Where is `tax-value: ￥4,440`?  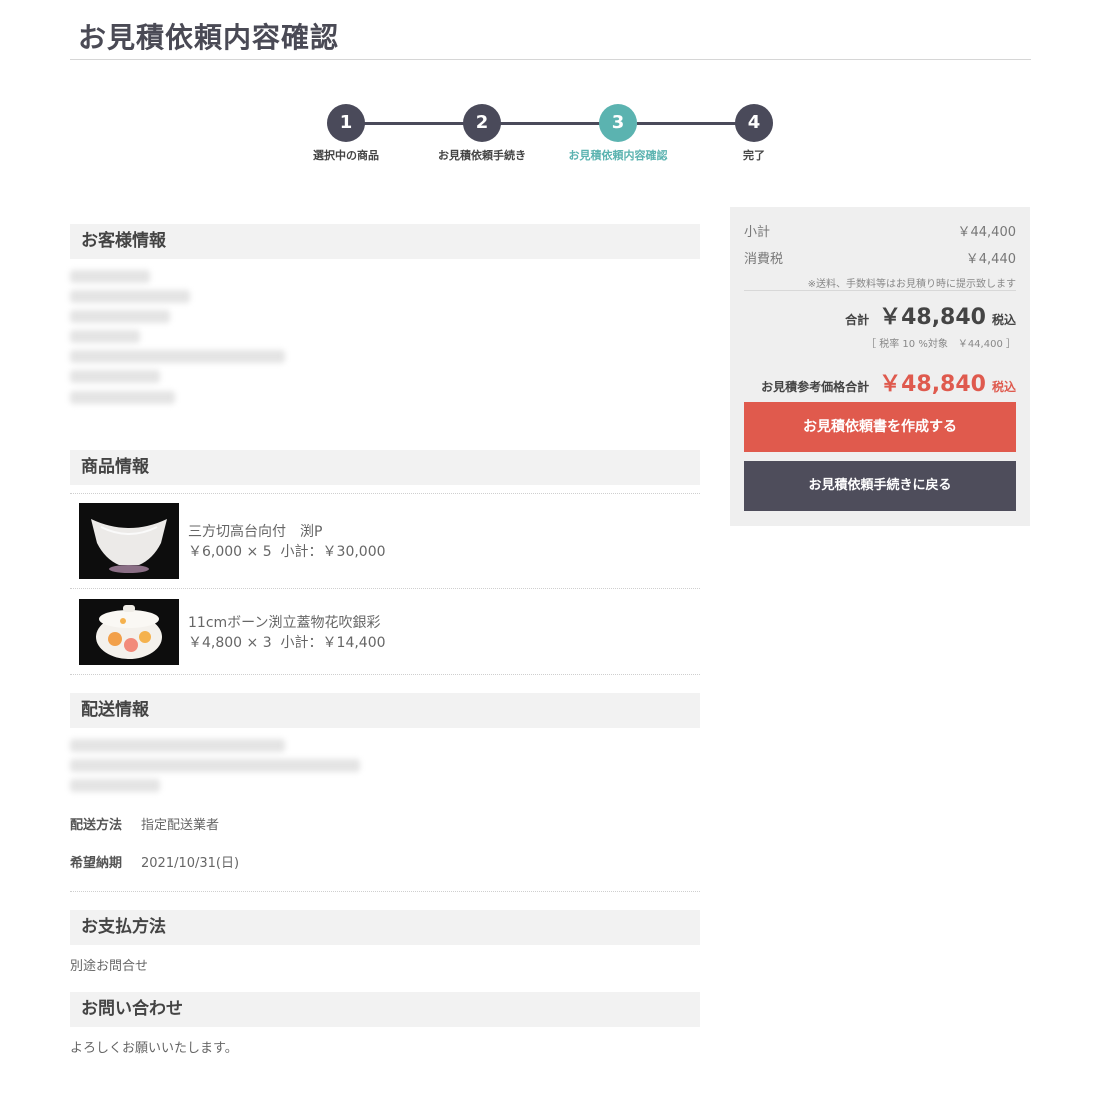 tax-value: ￥4,440 is located at coordinates (990, 259).